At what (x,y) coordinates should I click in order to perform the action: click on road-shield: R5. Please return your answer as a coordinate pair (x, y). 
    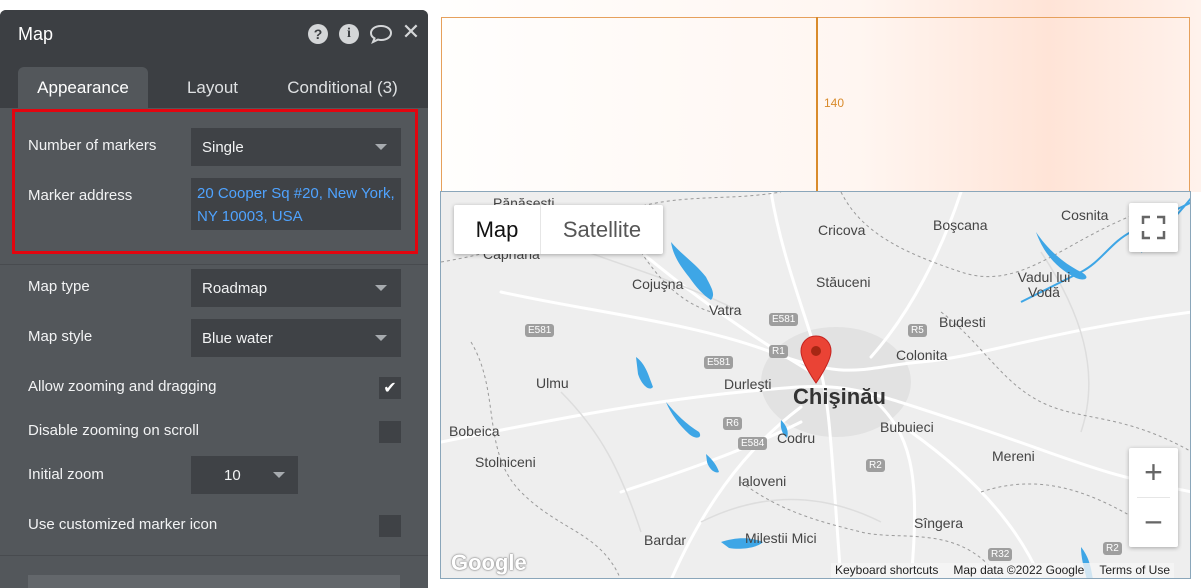
    Looking at the image, I should click on (917, 330).